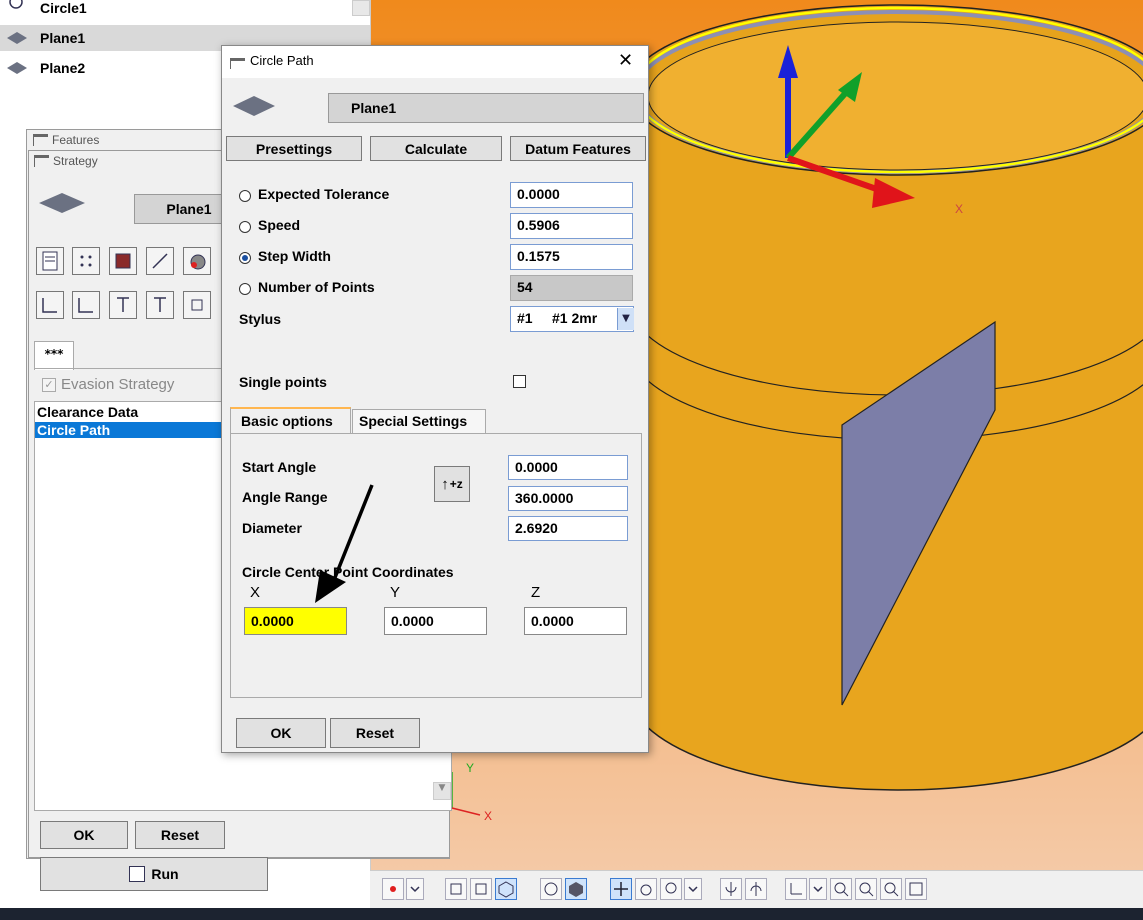 This screenshot has width=1143, height=920. What do you see at coordinates (63, 68) in the screenshot?
I see `tree-item-label: Plane2` at bounding box center [63, 68].